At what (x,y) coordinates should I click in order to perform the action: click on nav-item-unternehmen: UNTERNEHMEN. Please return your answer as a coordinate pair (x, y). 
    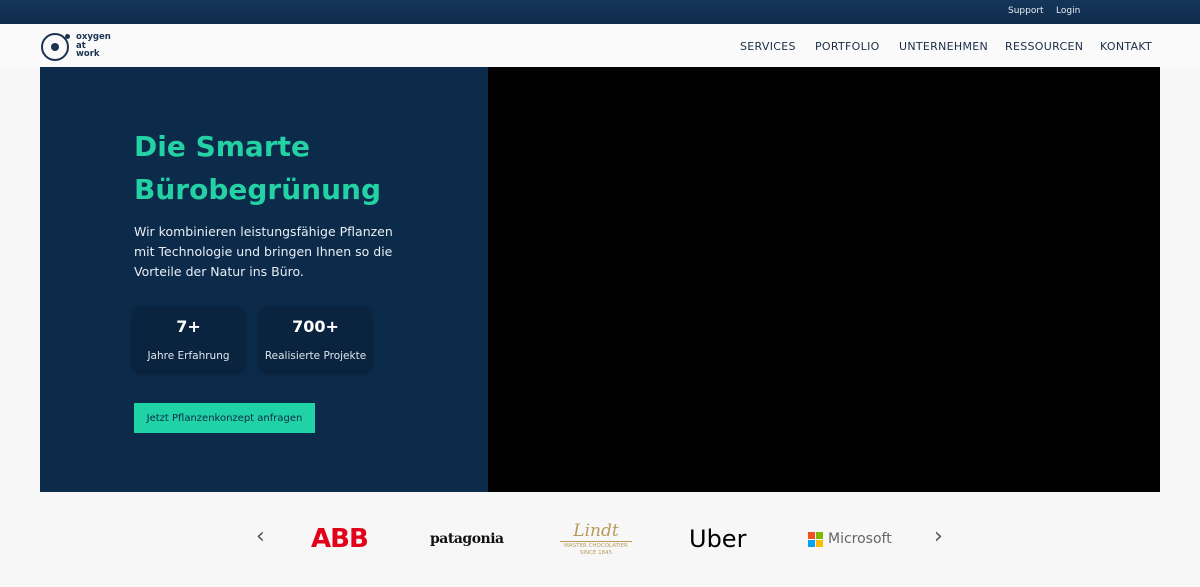
    Looking at the image, I should click on (943, 46).